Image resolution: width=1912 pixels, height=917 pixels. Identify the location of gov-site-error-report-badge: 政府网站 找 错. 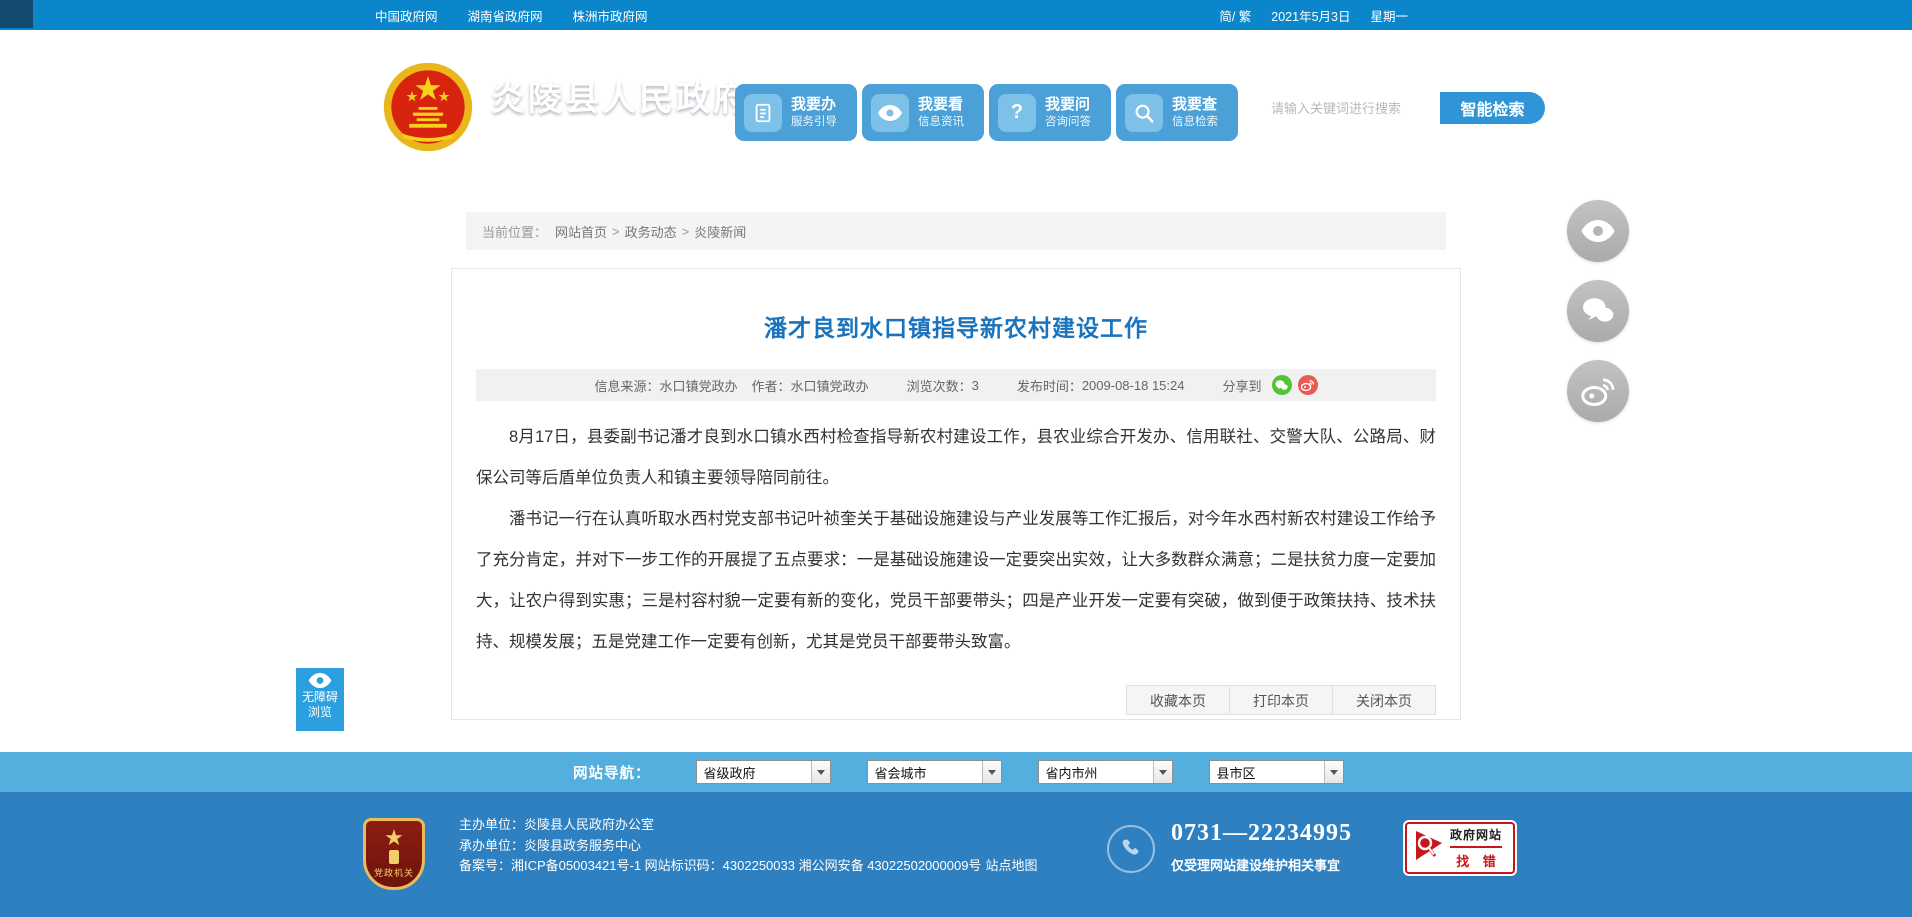
(1460, 848).